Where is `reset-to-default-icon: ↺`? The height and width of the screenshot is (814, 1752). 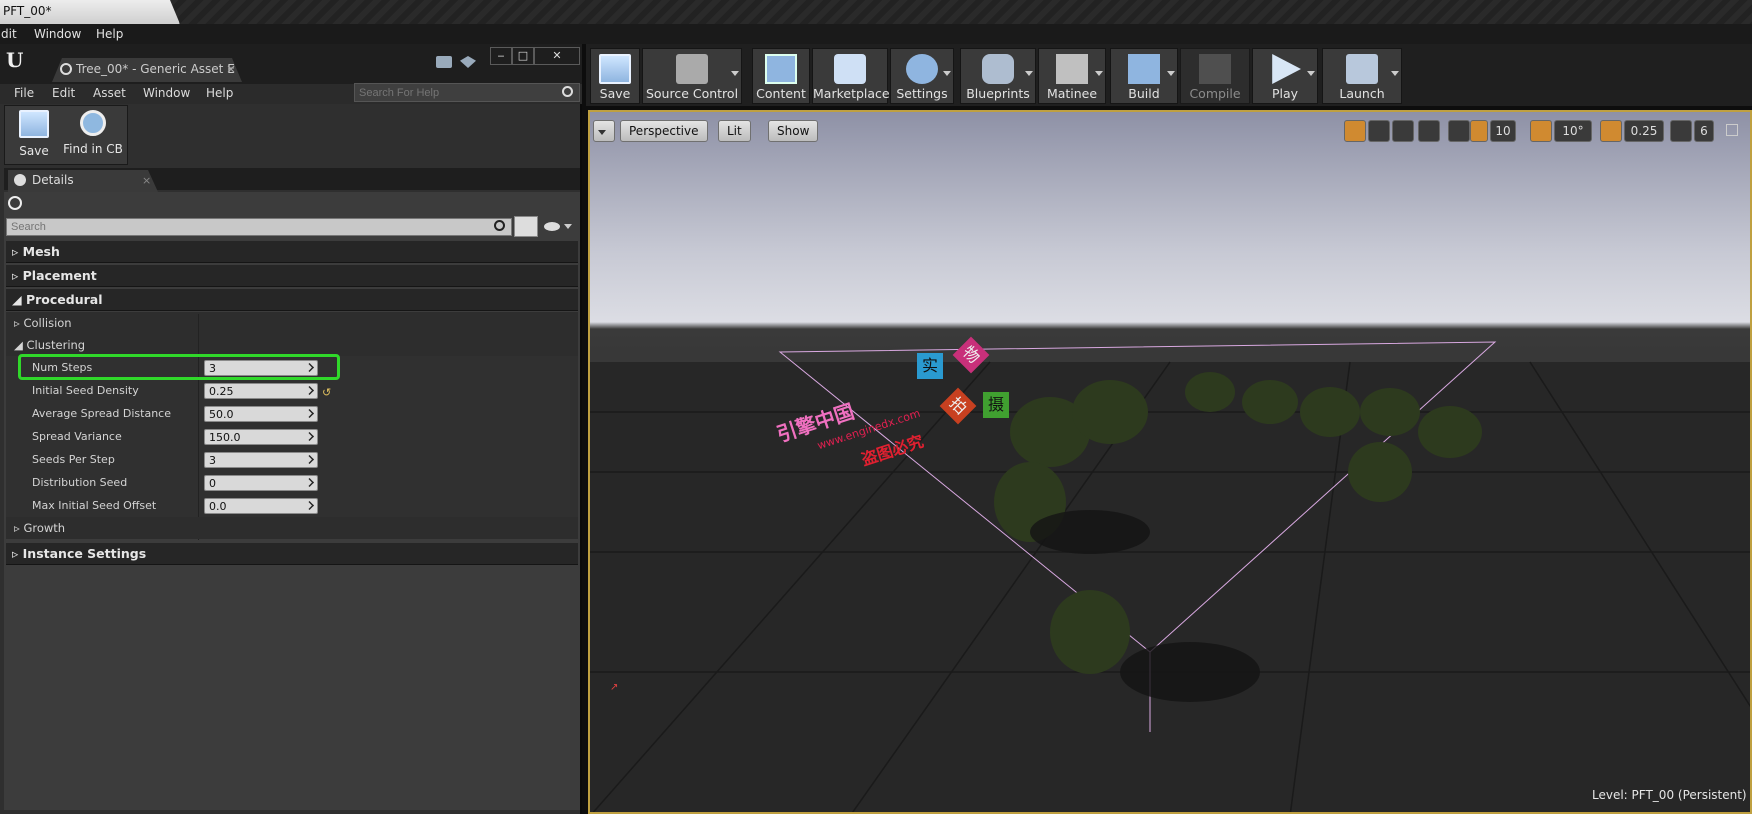 reset-to-default-icon: ↺ is located at coordinates (326, 392).